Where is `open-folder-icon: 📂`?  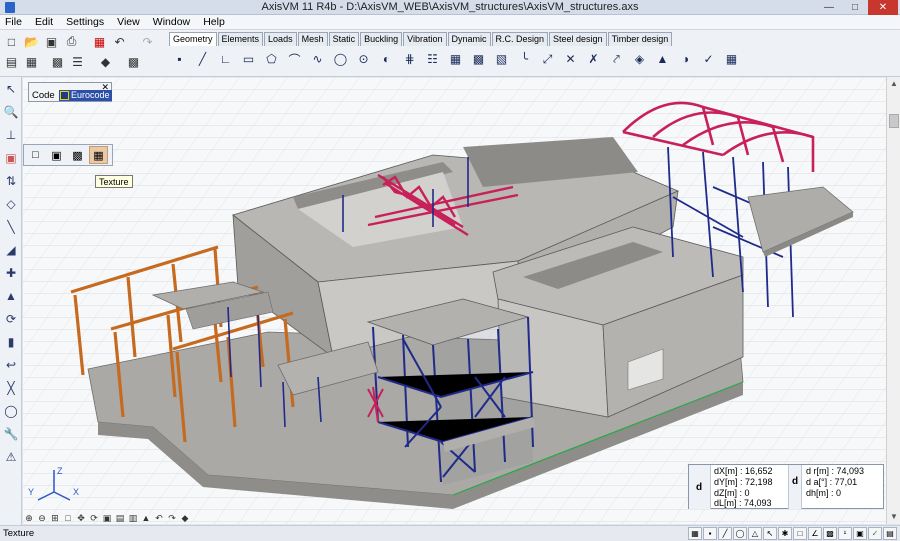 open-folder-icon: 📂 is located at coordinates (31, 41).